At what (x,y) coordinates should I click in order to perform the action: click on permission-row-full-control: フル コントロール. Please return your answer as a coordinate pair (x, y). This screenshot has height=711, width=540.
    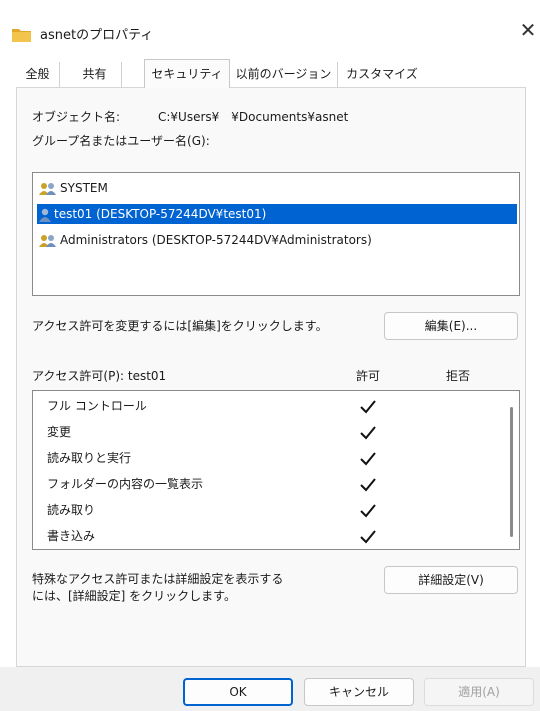
    Looking at the image, I should click on (97, 406).